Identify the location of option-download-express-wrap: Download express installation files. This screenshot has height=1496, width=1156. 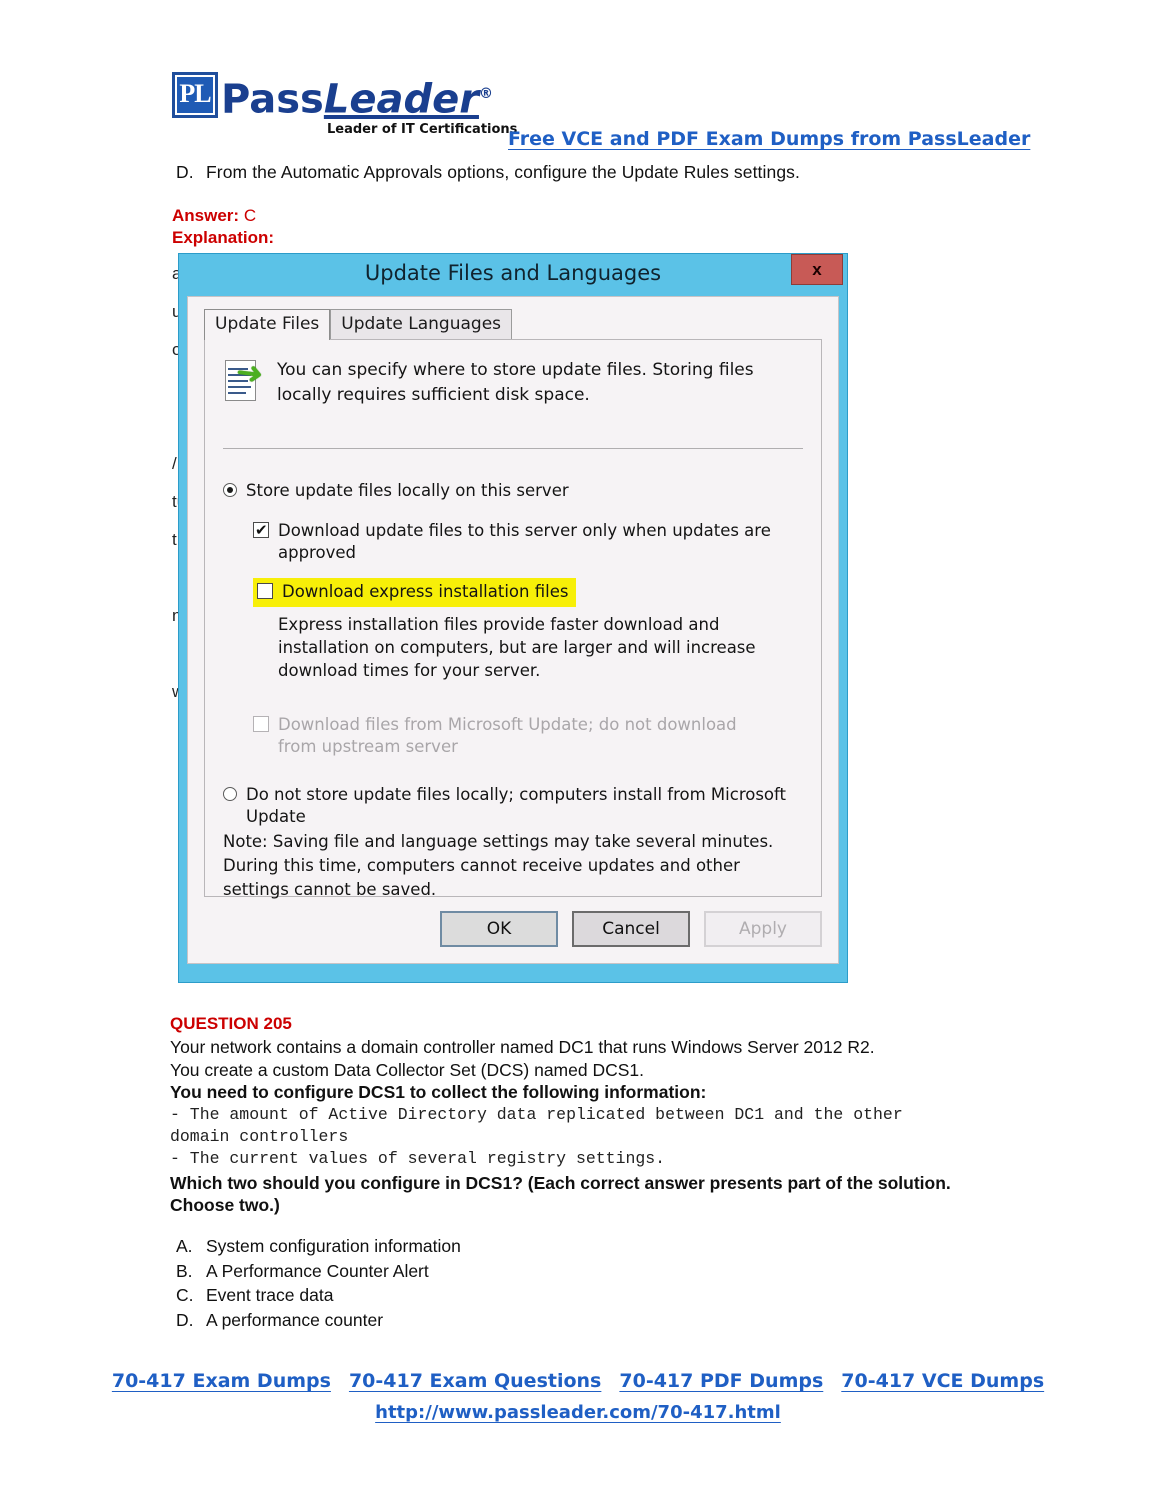
(528, 592).